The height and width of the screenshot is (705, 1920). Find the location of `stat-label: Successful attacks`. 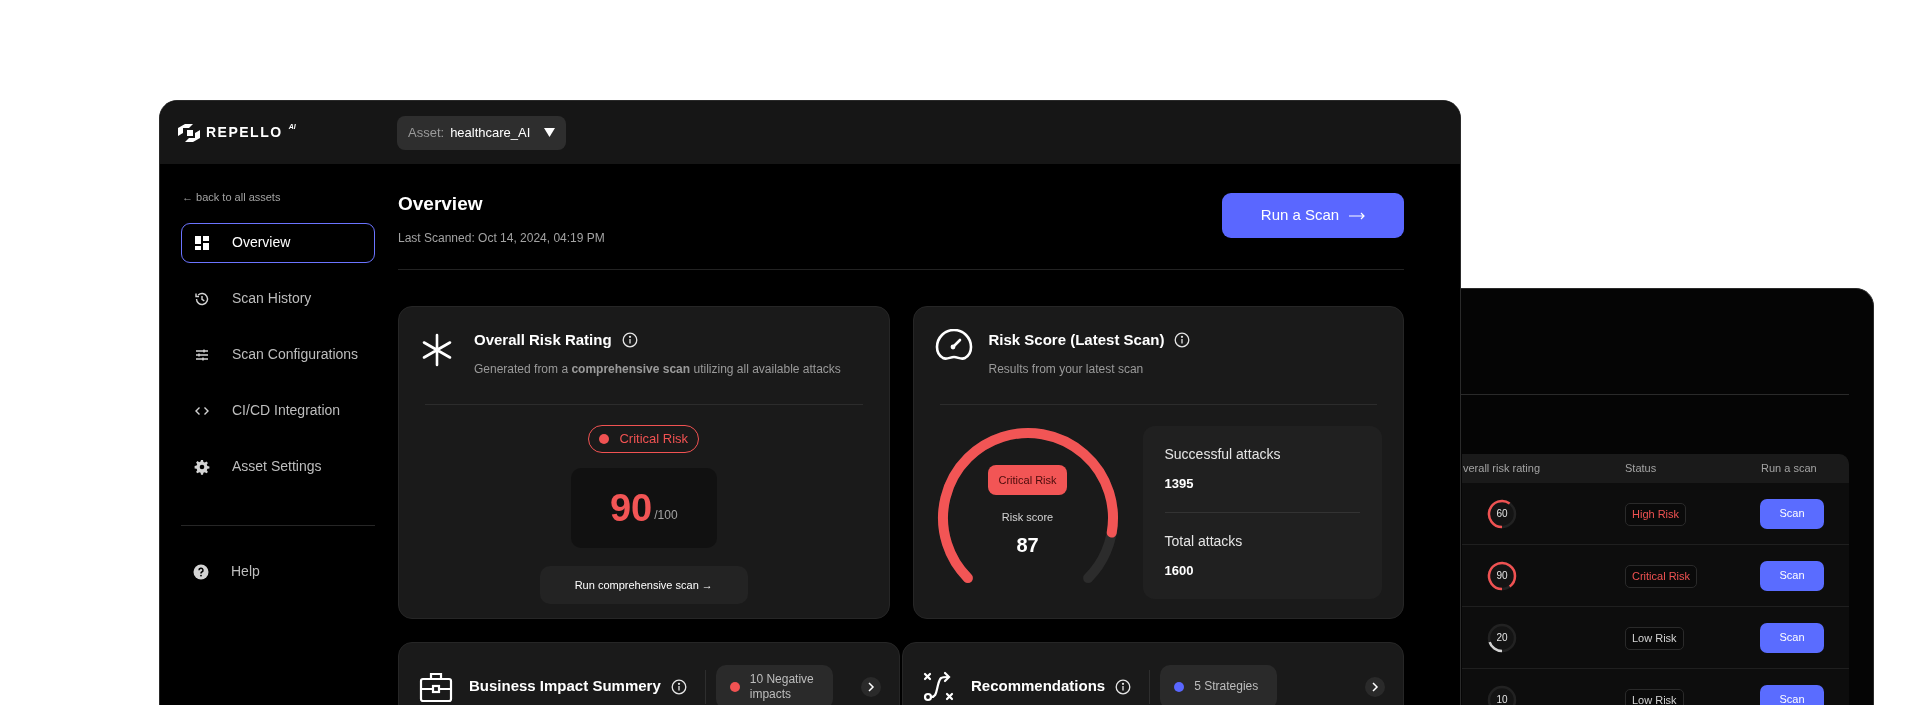

stat-label: Successful attacks is located at coordinates (1223, 454).